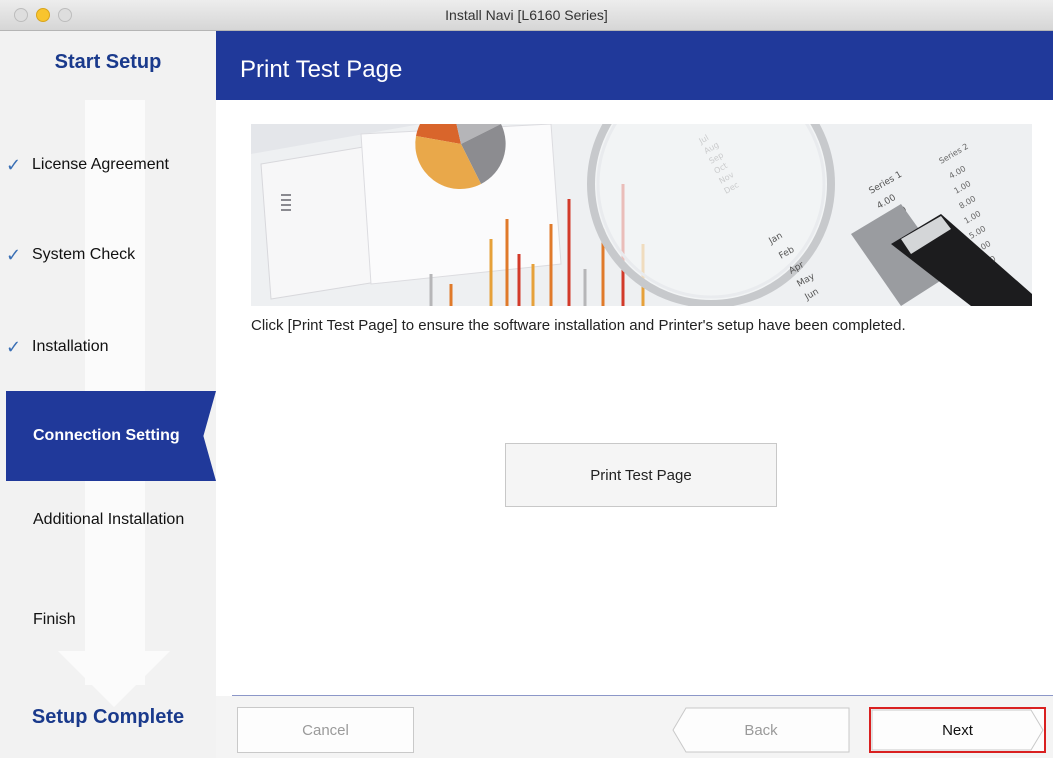 This screenshot has height=758, width=1053. What do you see at coordinates (325, 730) in the screenshot?
I see `cancel-button: Cancel` at bounding box center [325, 730].